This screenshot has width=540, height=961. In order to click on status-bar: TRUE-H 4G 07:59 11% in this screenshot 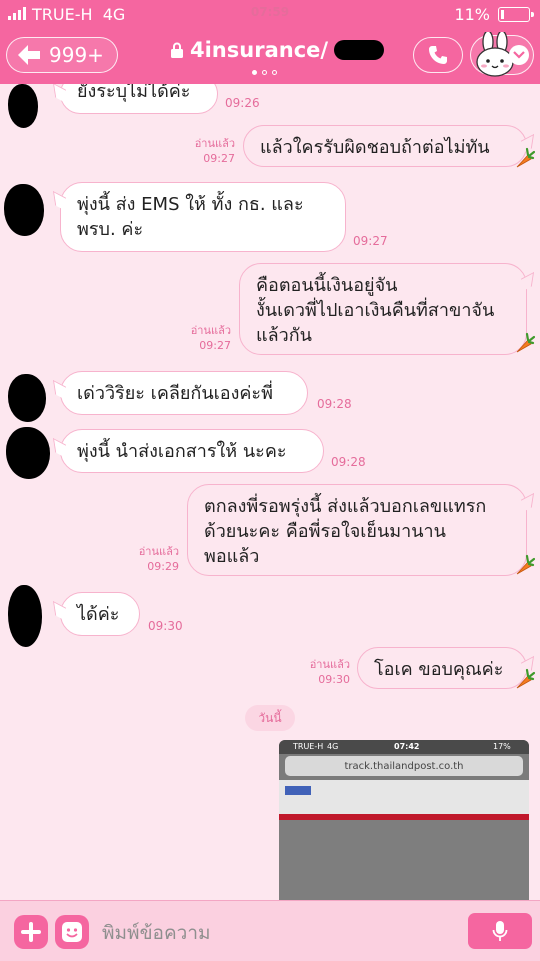, I will do `click(270, 14)`.